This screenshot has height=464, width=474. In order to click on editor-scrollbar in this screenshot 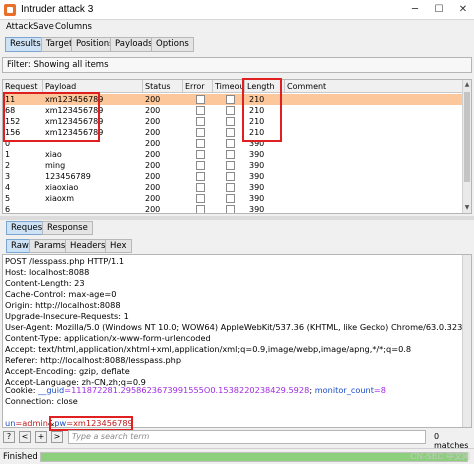, I will do `click(466, 341)`.